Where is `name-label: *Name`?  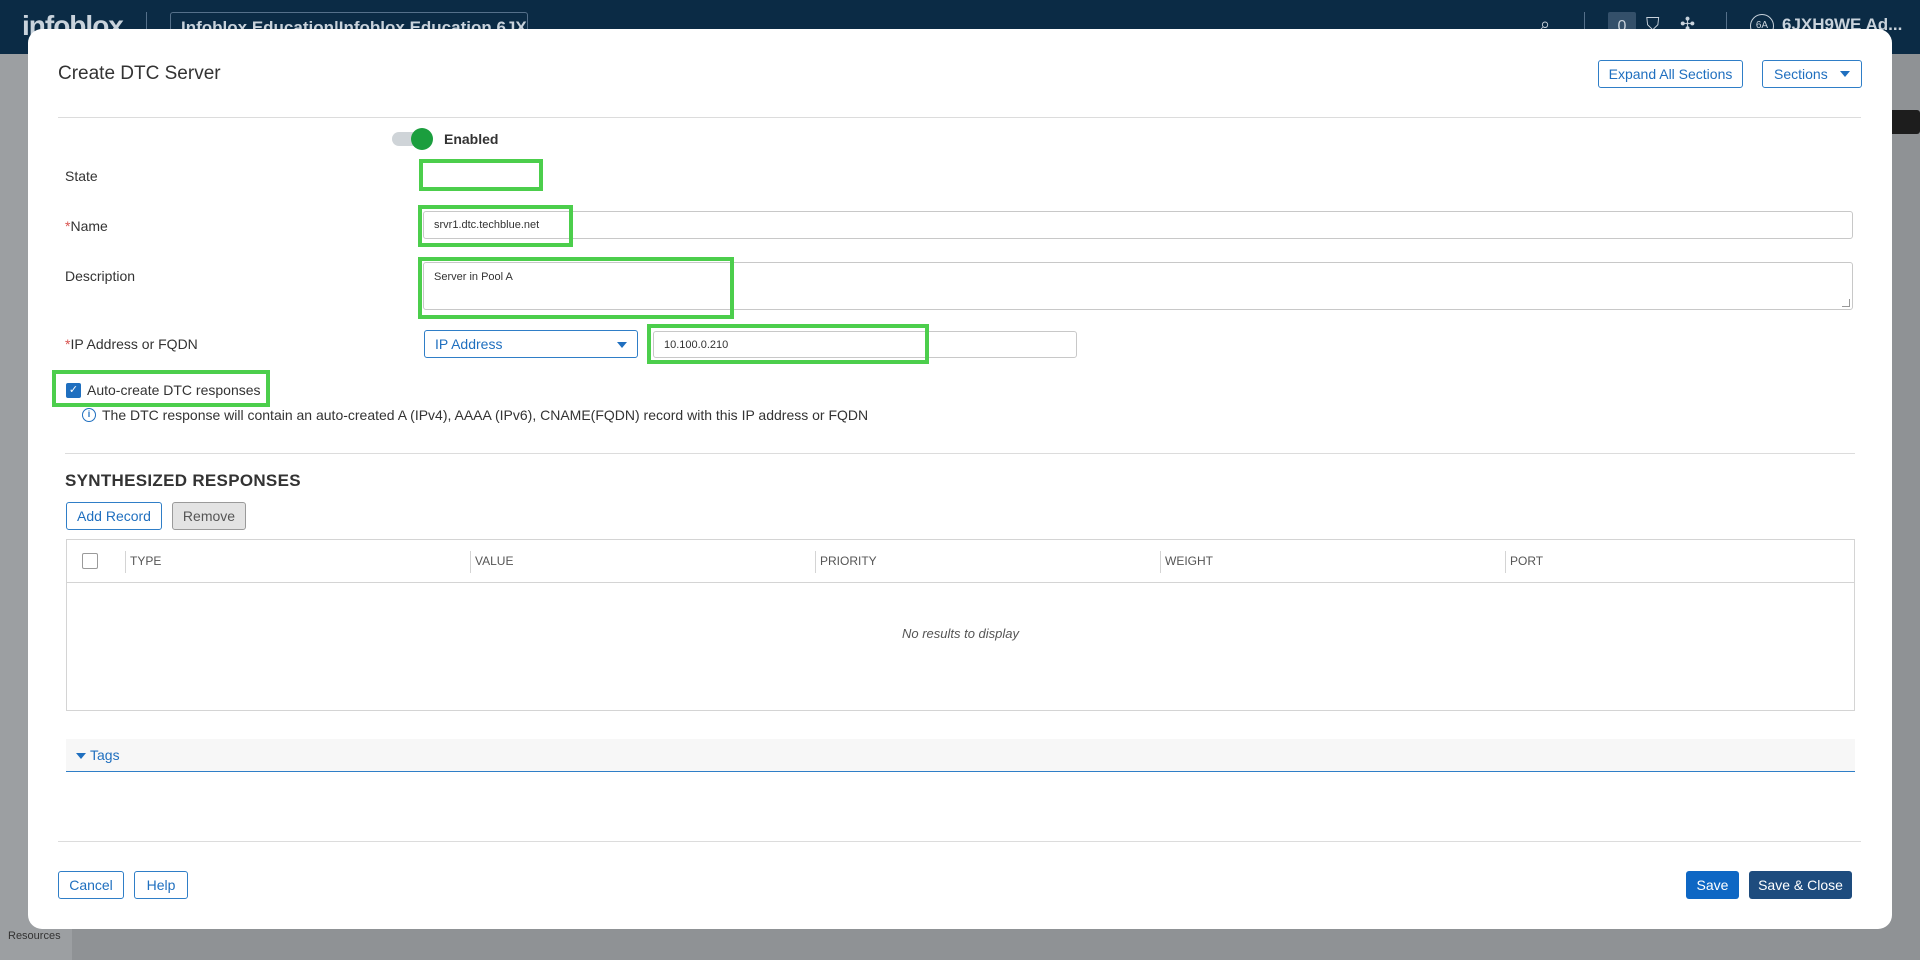
name-label: *Name is located at coordinates (86, 226).